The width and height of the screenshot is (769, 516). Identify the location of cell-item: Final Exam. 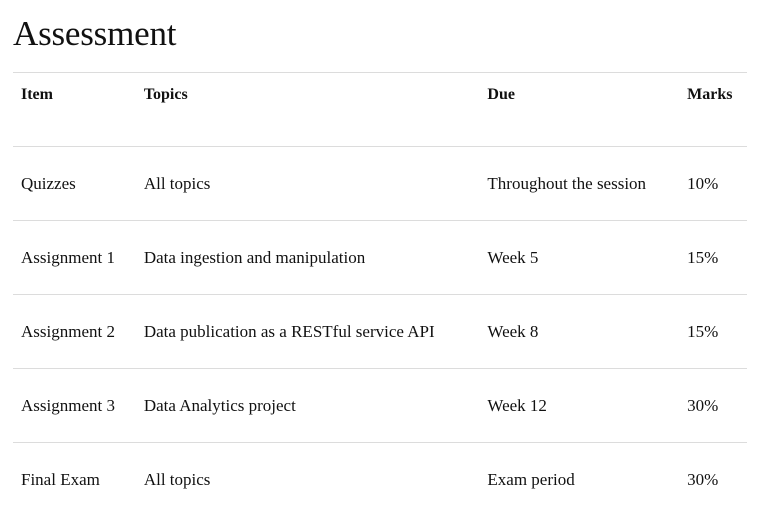
(74, 479).